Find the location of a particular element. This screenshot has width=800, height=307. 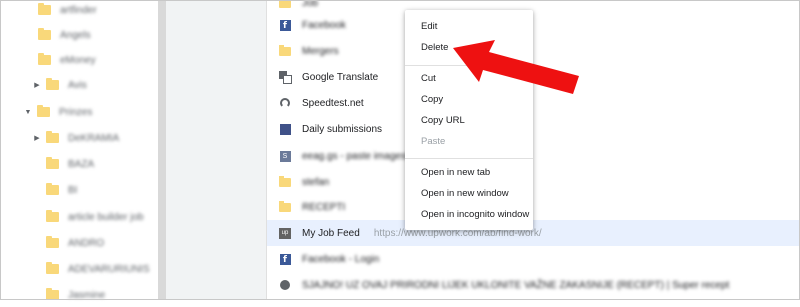

bookmark-title: My Job Feed is located at coordinates (331, 233).